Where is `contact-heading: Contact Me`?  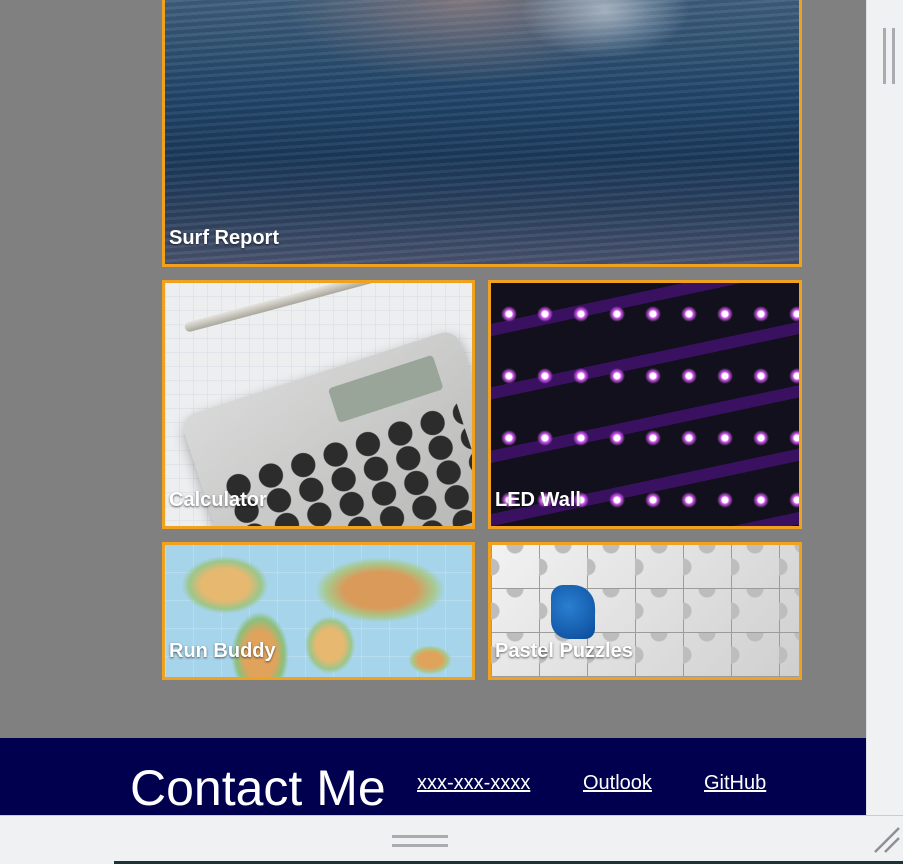 contact-heading: Contact Me is located at coordinates (258, 787).